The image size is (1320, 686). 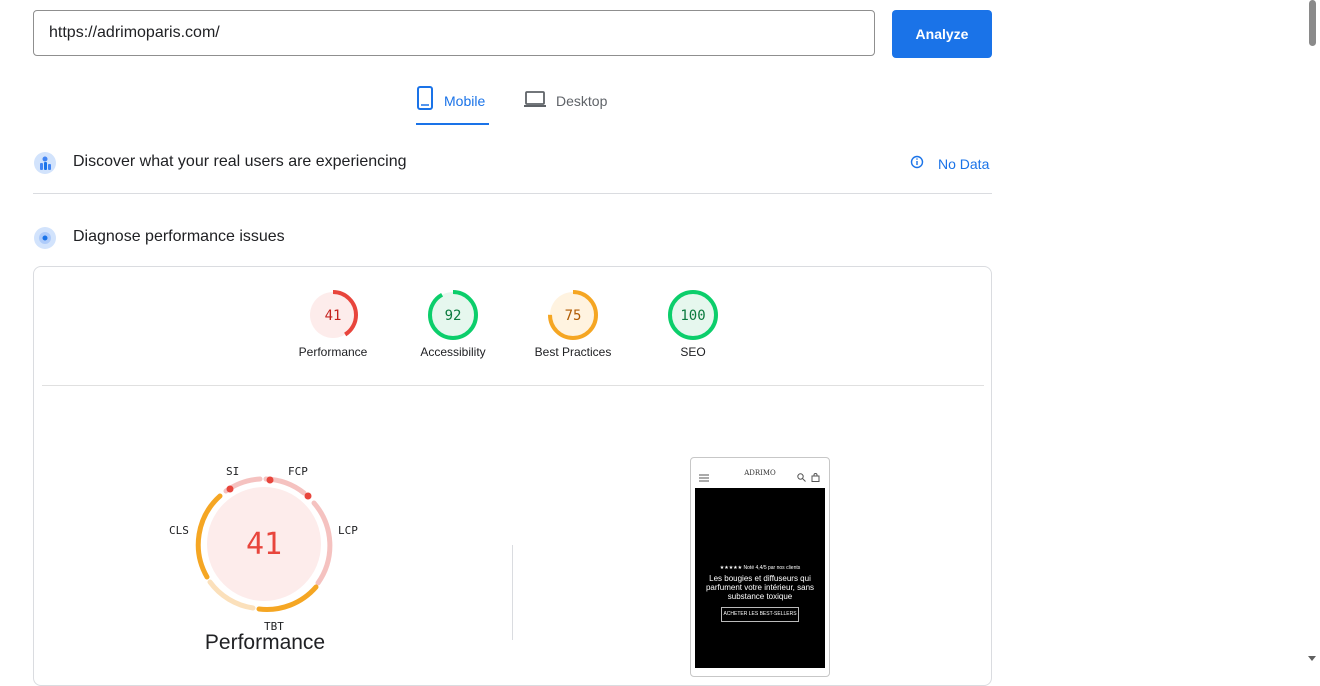 What do you see at coordinates (233, 471) in the screenshot?
I see `metric-label-si: SI` at bounding box center [233, 471].